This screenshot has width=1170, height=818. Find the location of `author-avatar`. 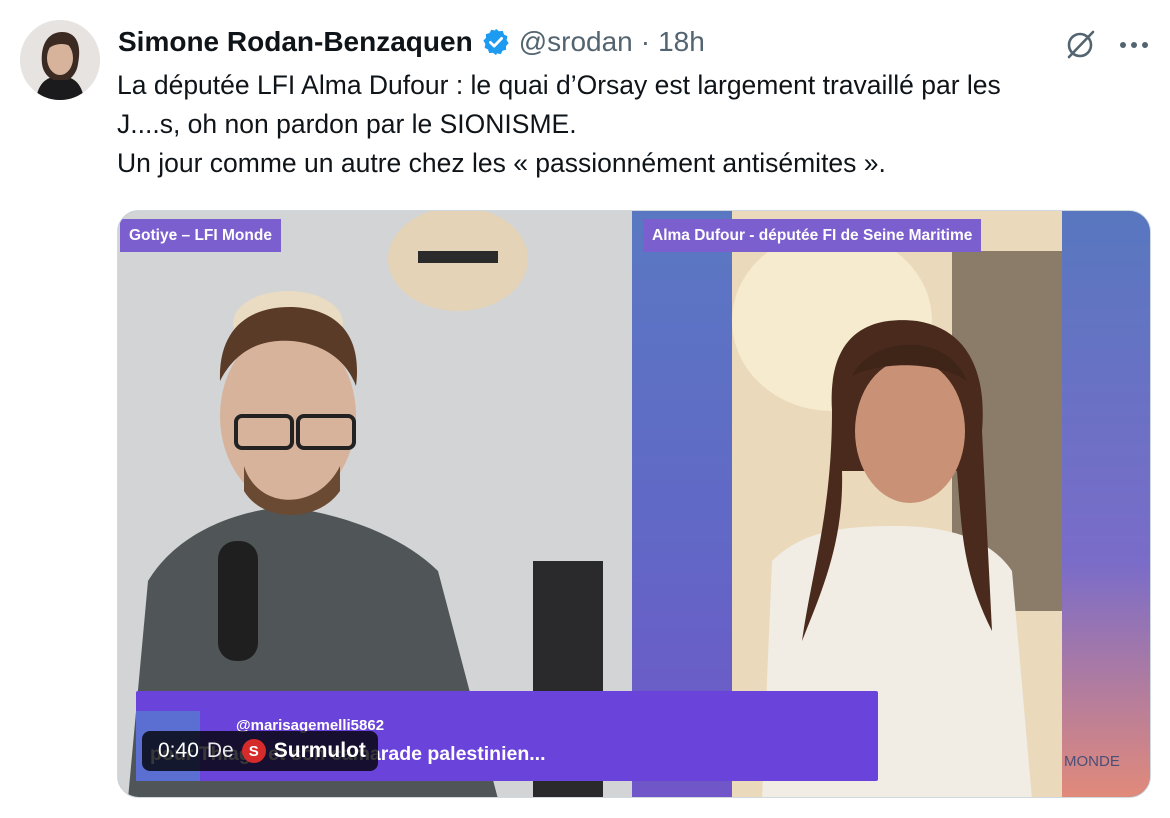

author-avatar is located at coordinates (60, 60).